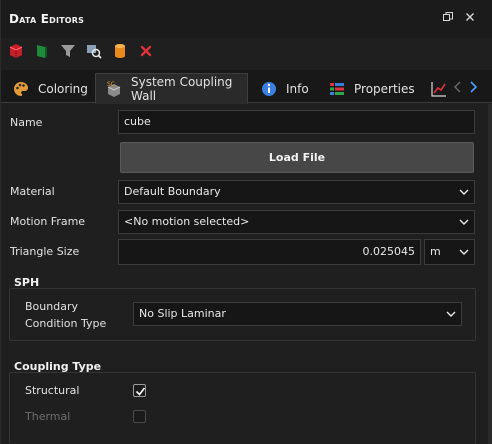 This screenshot has width=492, height=444. Describe the element at coordinates (26, 122) in the screenshot. I see `name-label: Name` at that location.